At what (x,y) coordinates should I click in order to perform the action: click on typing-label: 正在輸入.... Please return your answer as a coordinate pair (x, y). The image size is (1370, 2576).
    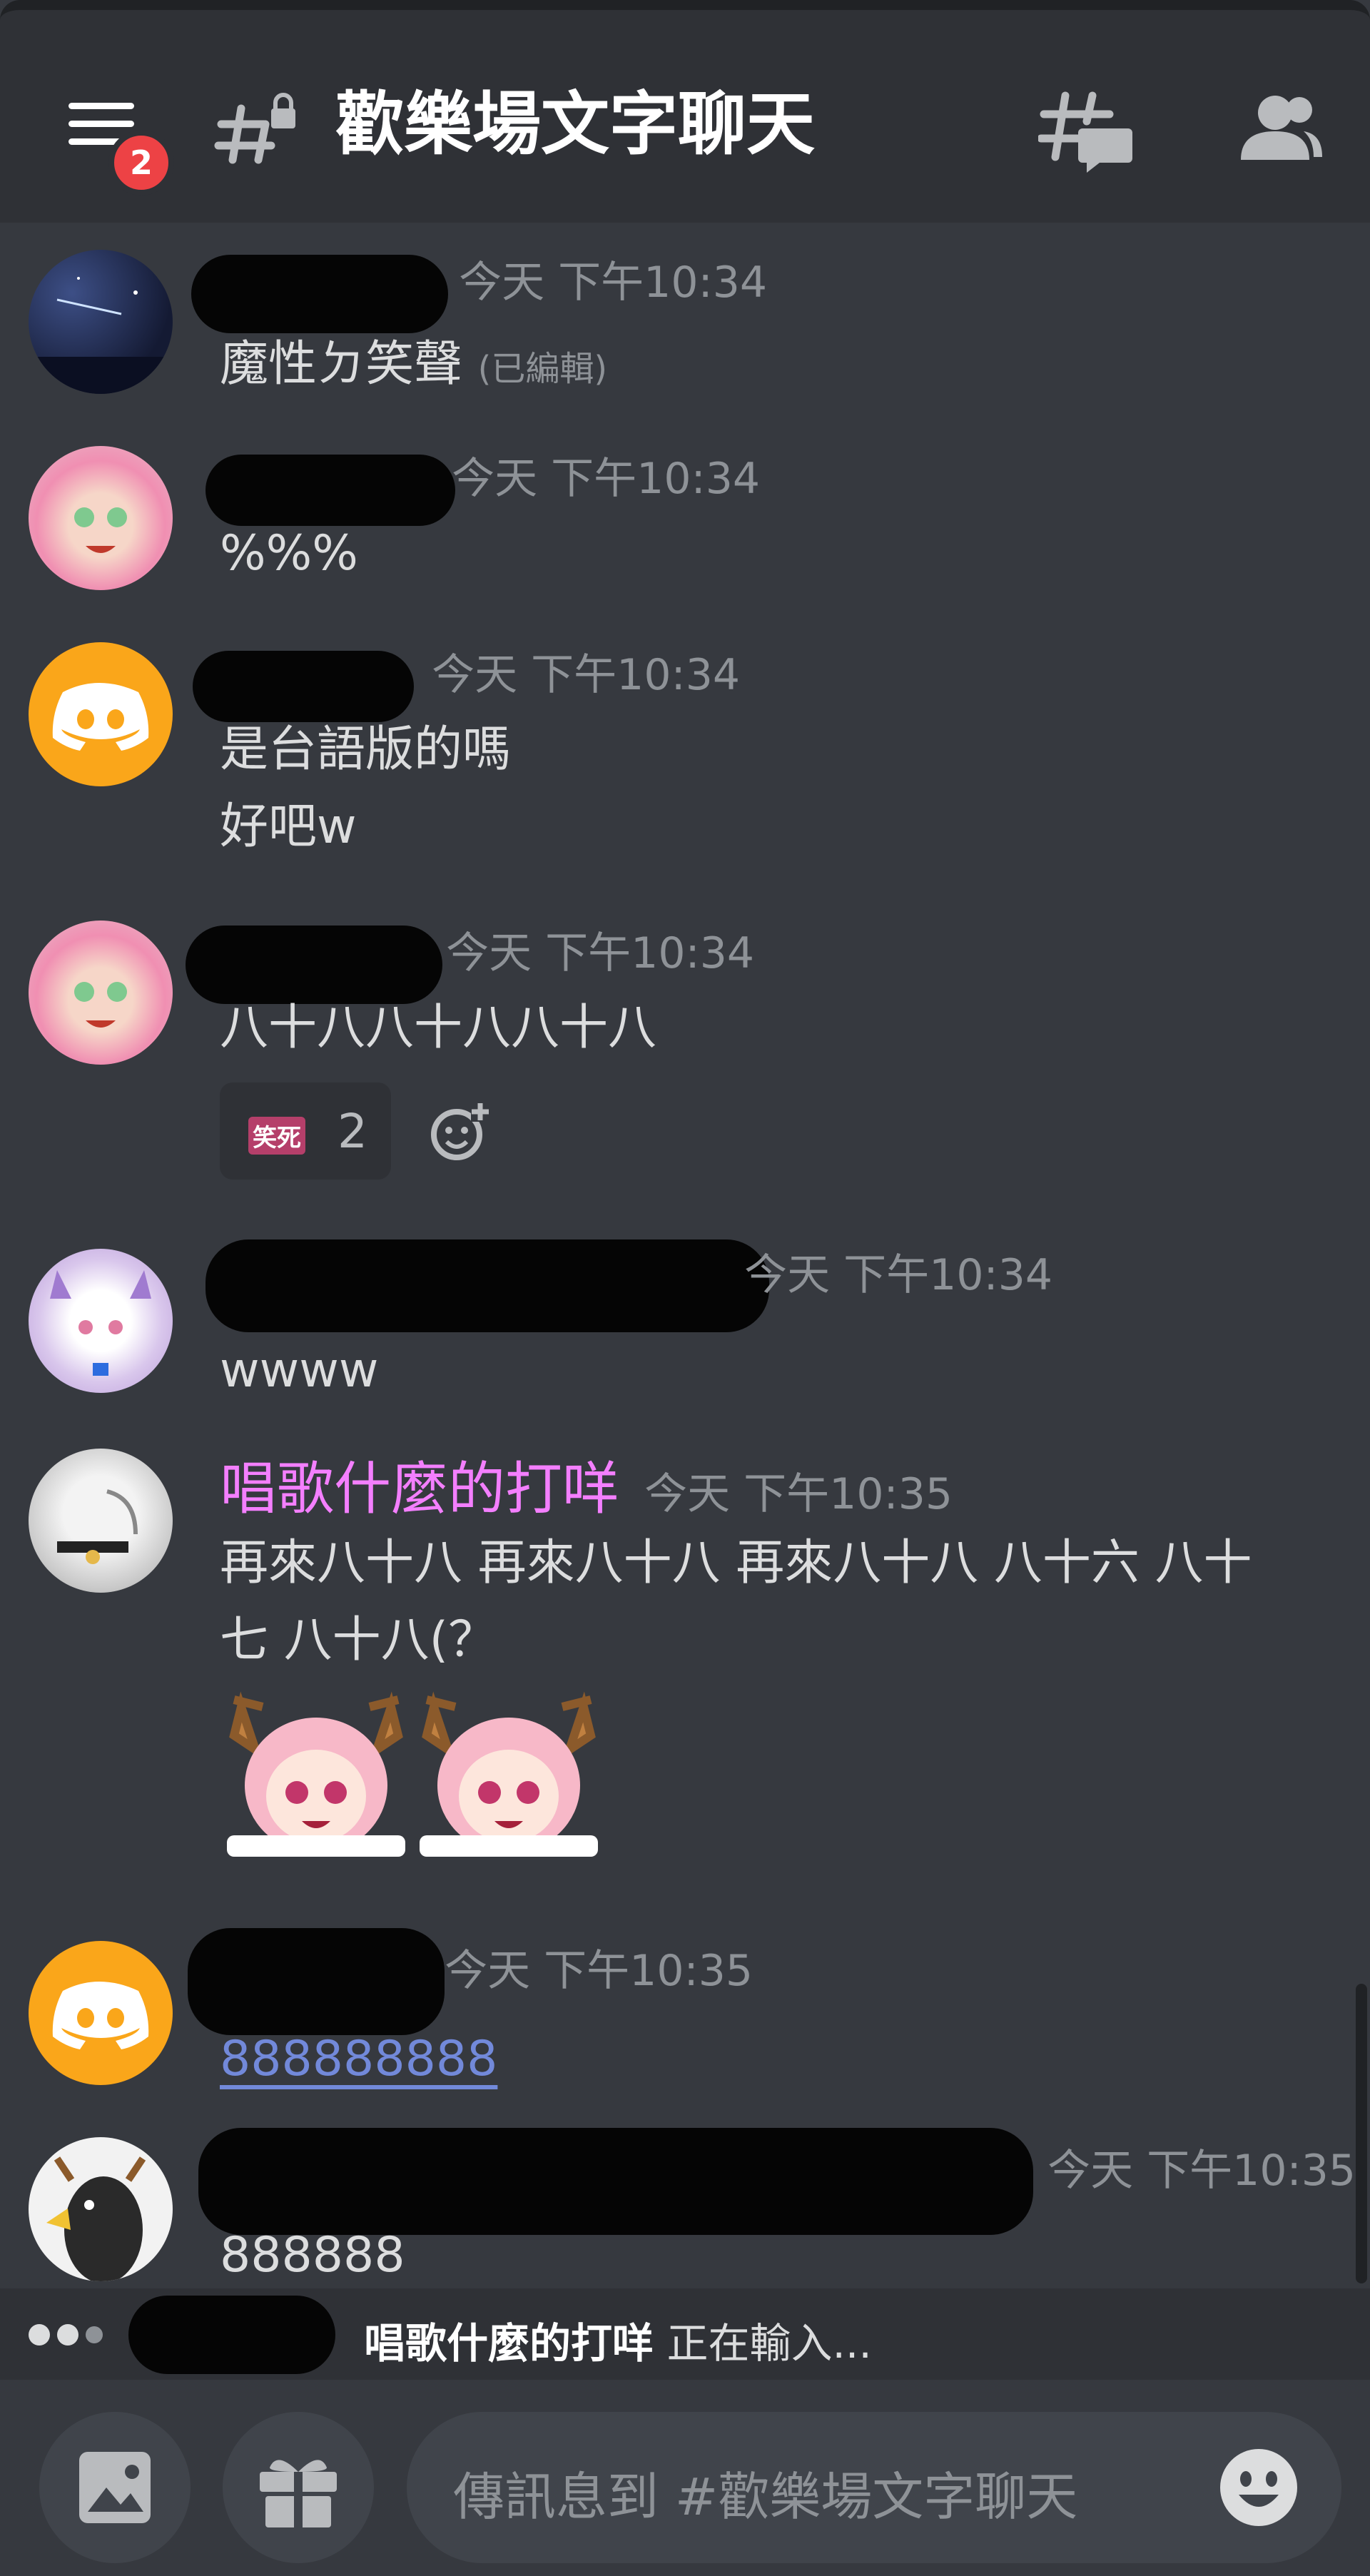
    Looking at the image, I should click on (763, 2343).